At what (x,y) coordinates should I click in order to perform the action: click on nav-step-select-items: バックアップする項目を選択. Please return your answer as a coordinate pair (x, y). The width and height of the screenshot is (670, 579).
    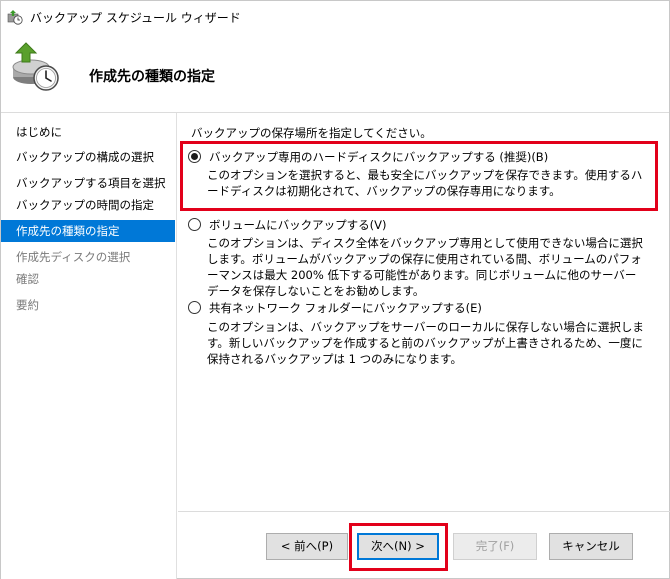
    Looking at the image, I should click on (88, 183).